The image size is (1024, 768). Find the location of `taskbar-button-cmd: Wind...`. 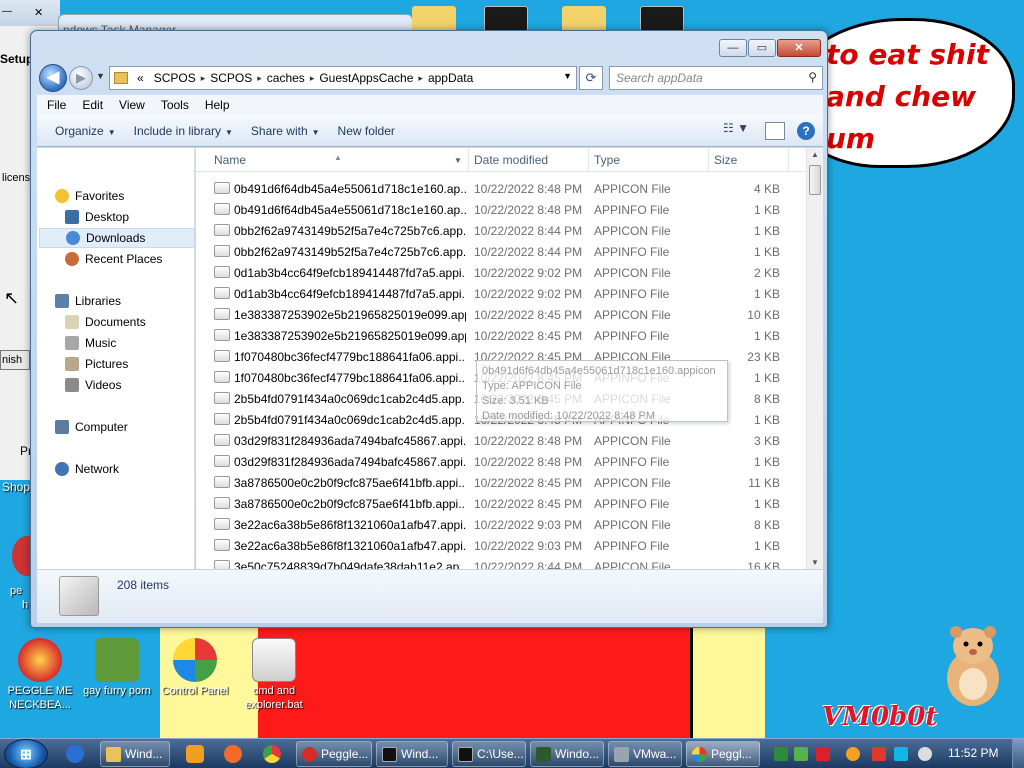

taskbar-button-cmd: Wind... is located at coordinates (412, 754).